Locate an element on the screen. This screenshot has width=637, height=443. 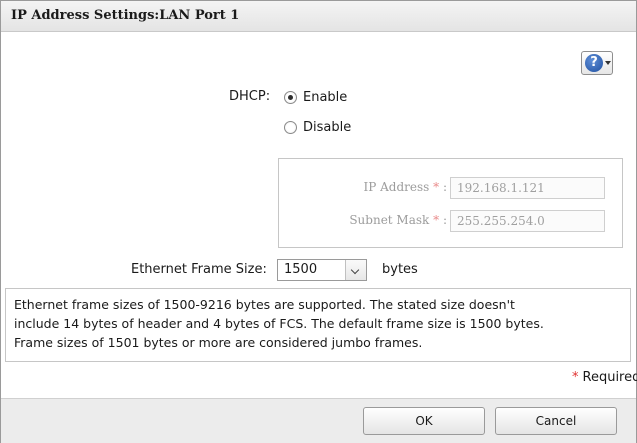
dhcp-enable-label: Enable is located at coordinates (325, 97).